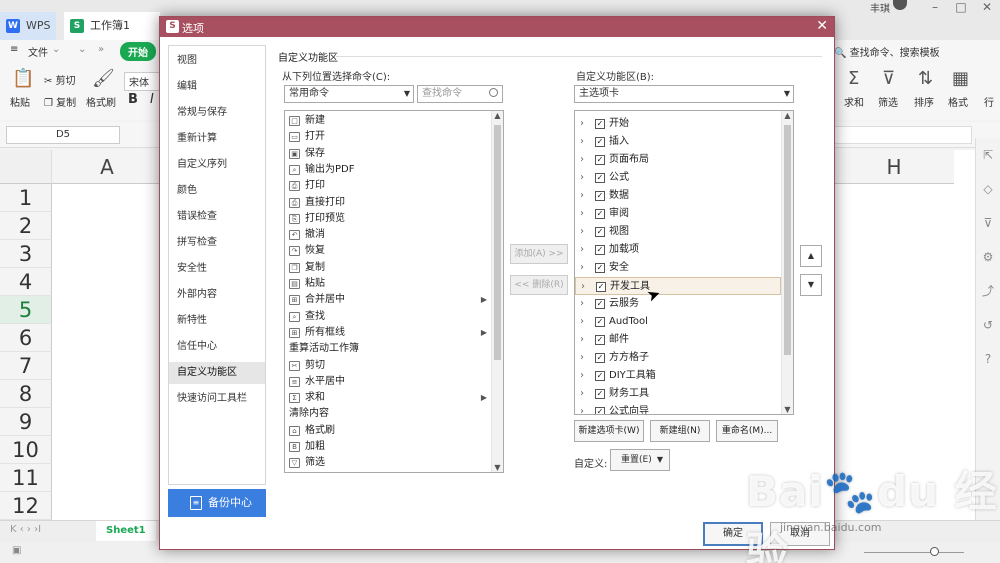 This screenshot has width=1000, height=563. Describe the element at coordinates (26, 366) in the screenshot. I see `row-header: 7` at that location.